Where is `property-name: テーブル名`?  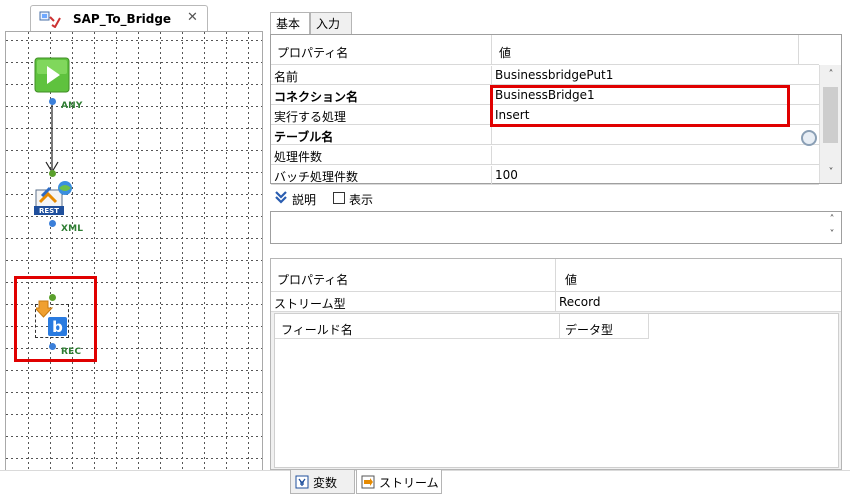
property-name: テーブル名 is located at coordinates (304, 137).